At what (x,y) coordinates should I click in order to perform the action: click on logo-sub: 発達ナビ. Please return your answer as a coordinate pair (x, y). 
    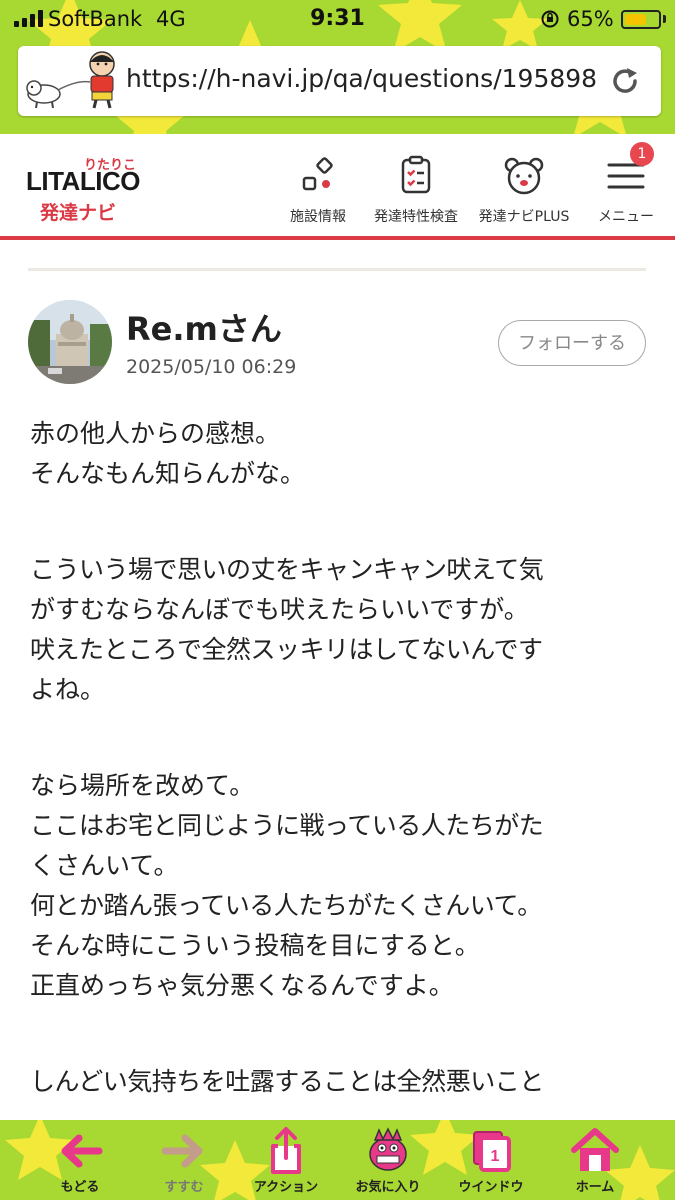
    Looking at the image, I should click on (78, 213).